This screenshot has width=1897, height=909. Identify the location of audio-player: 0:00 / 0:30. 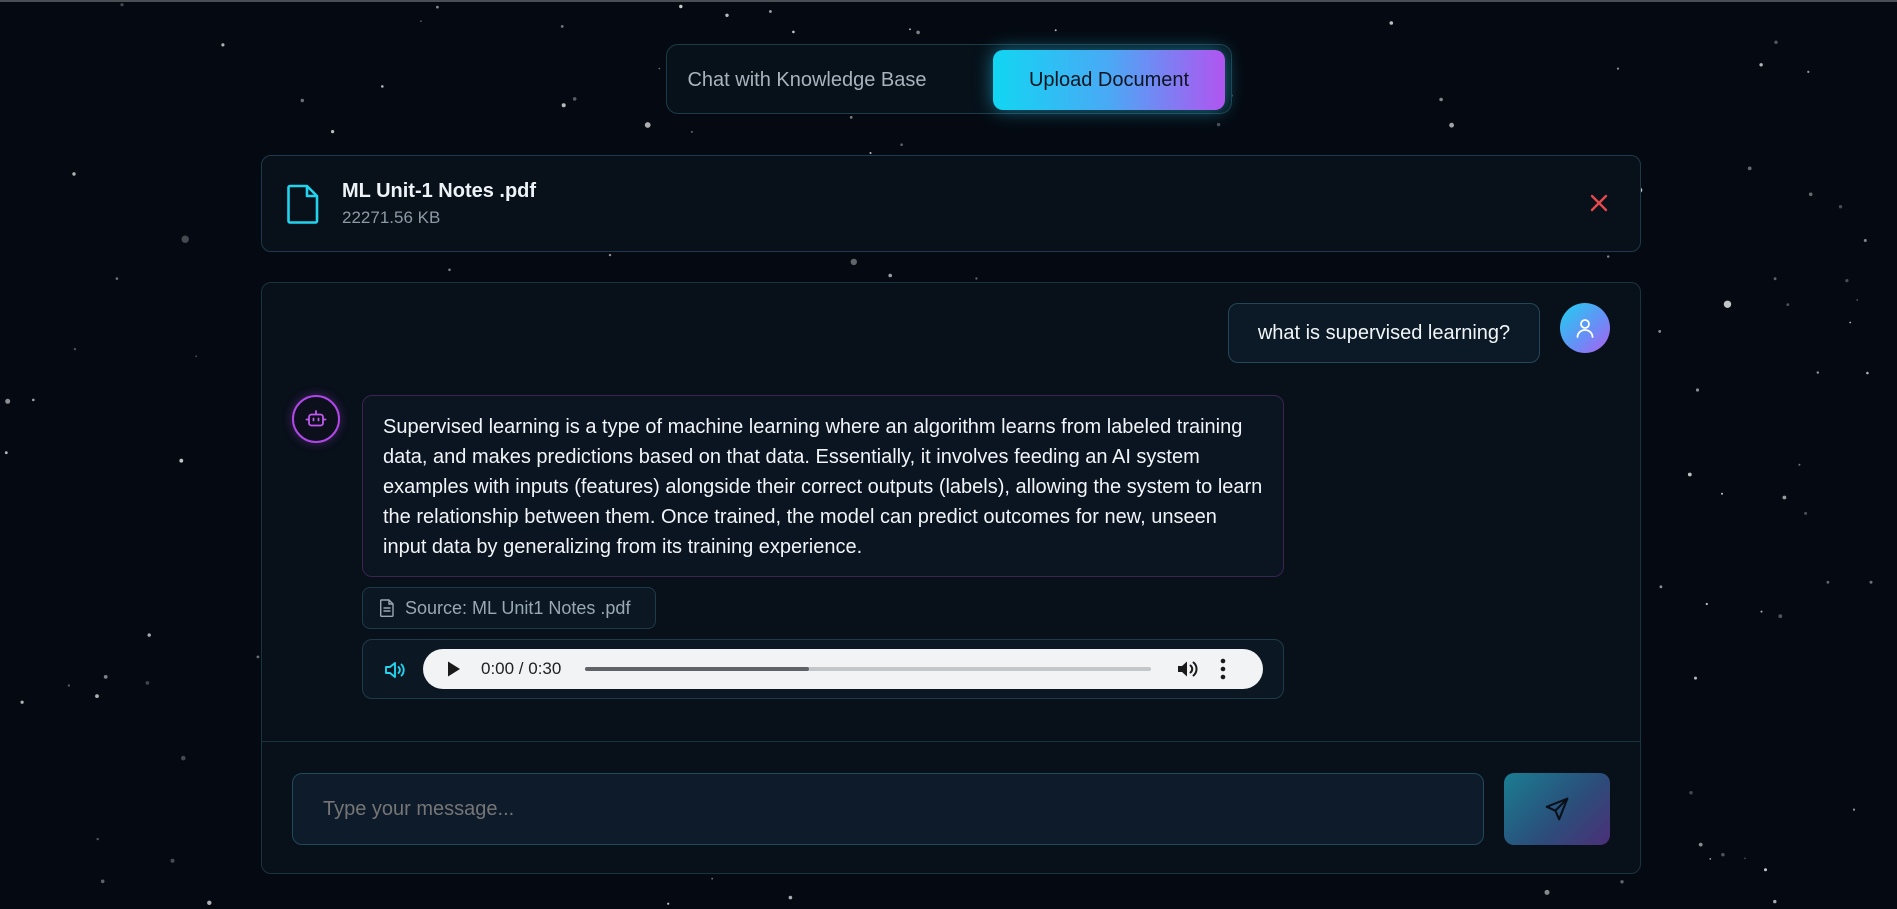
(843, 669).